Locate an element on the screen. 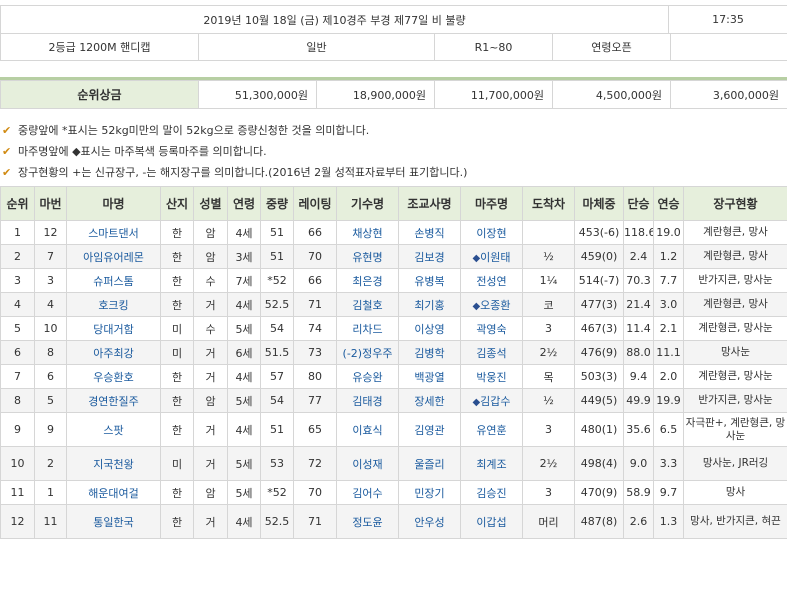 This screenshot has height=591, width=787. owner-name: 오종환 is located at coordinates (495, 305).